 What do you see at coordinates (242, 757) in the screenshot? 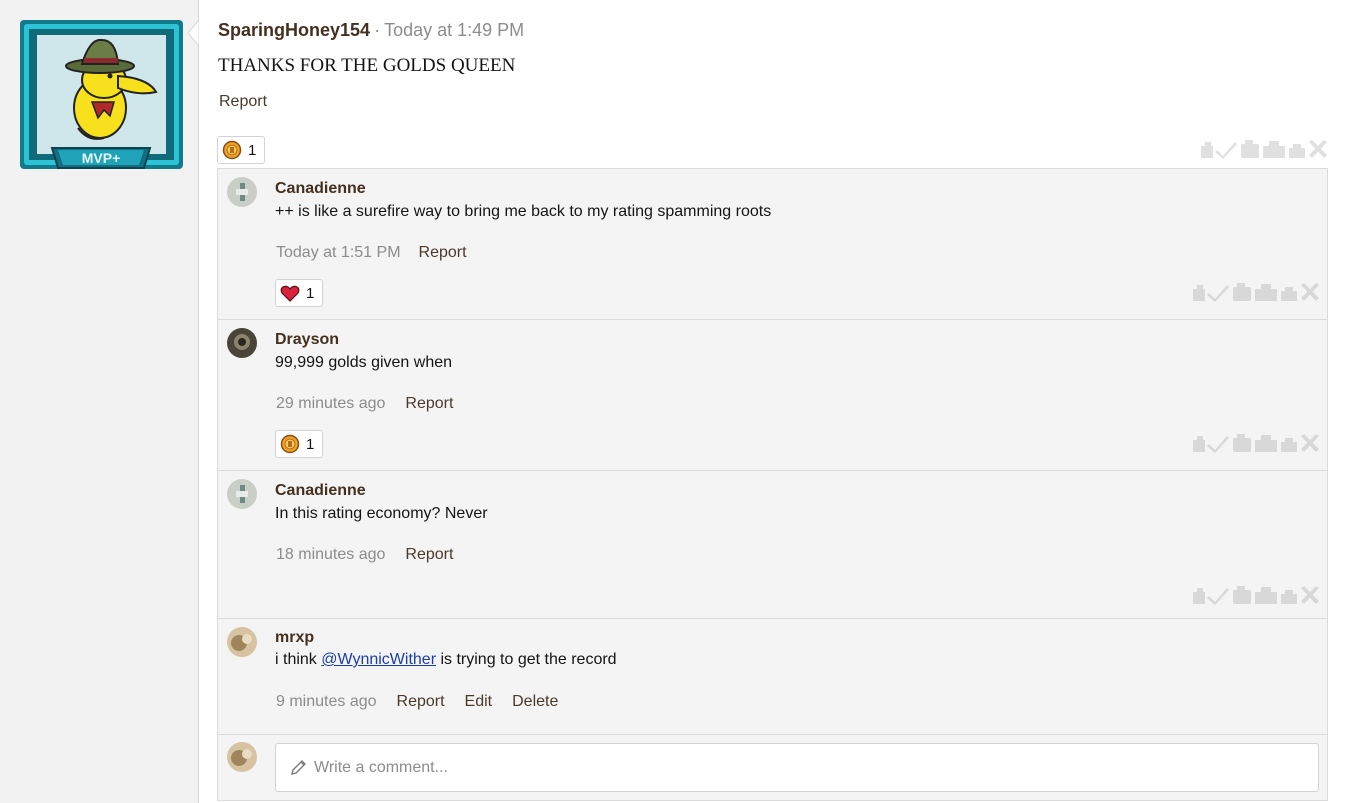
I see `current-user-avatar` at bounding box center [242, 757].